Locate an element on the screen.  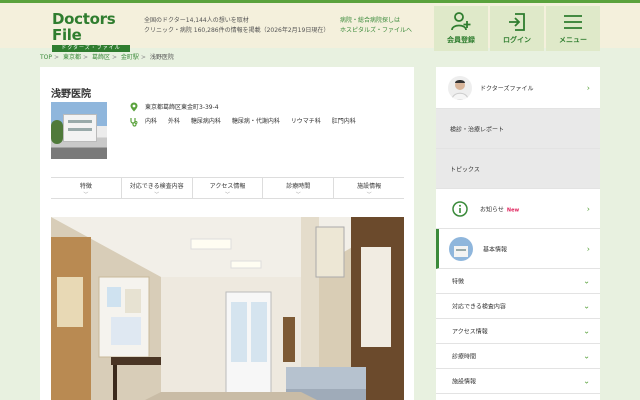
hospital-link-line-2: ホスピタルズ・ファイルへ is located at coordinates (376, 30).